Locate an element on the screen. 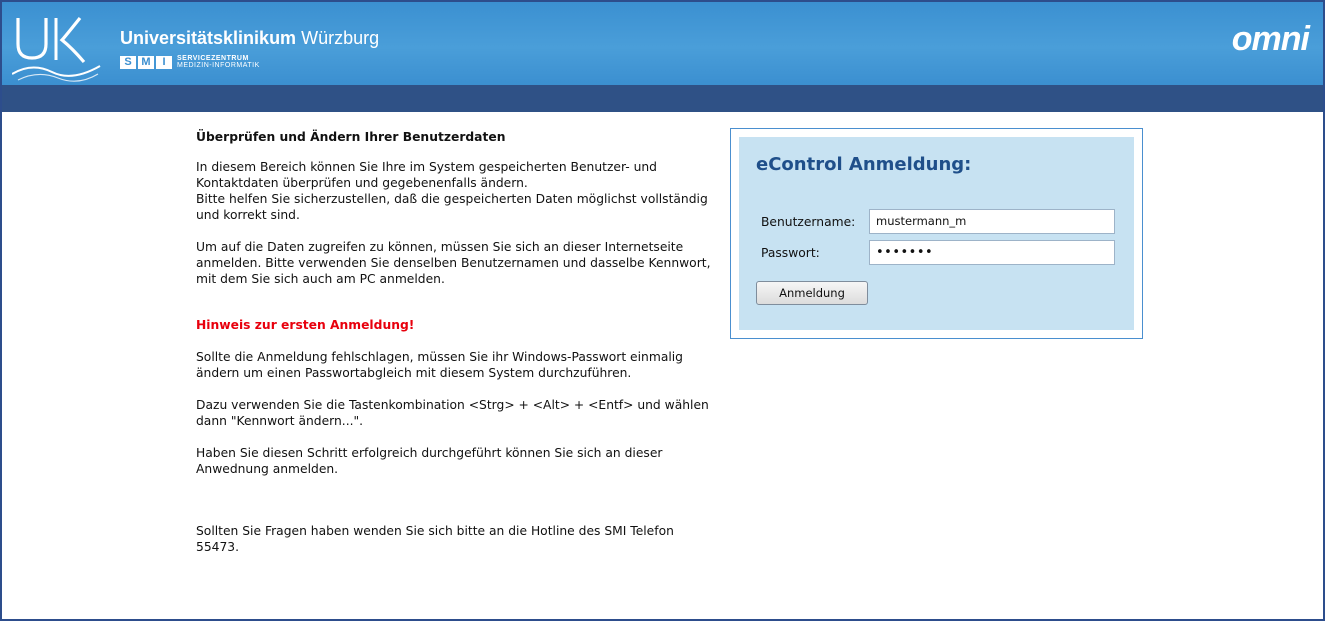 The height and width of the screenshot is (621, 1325). smi-letter-m: M is located at coordinates (146, 62).